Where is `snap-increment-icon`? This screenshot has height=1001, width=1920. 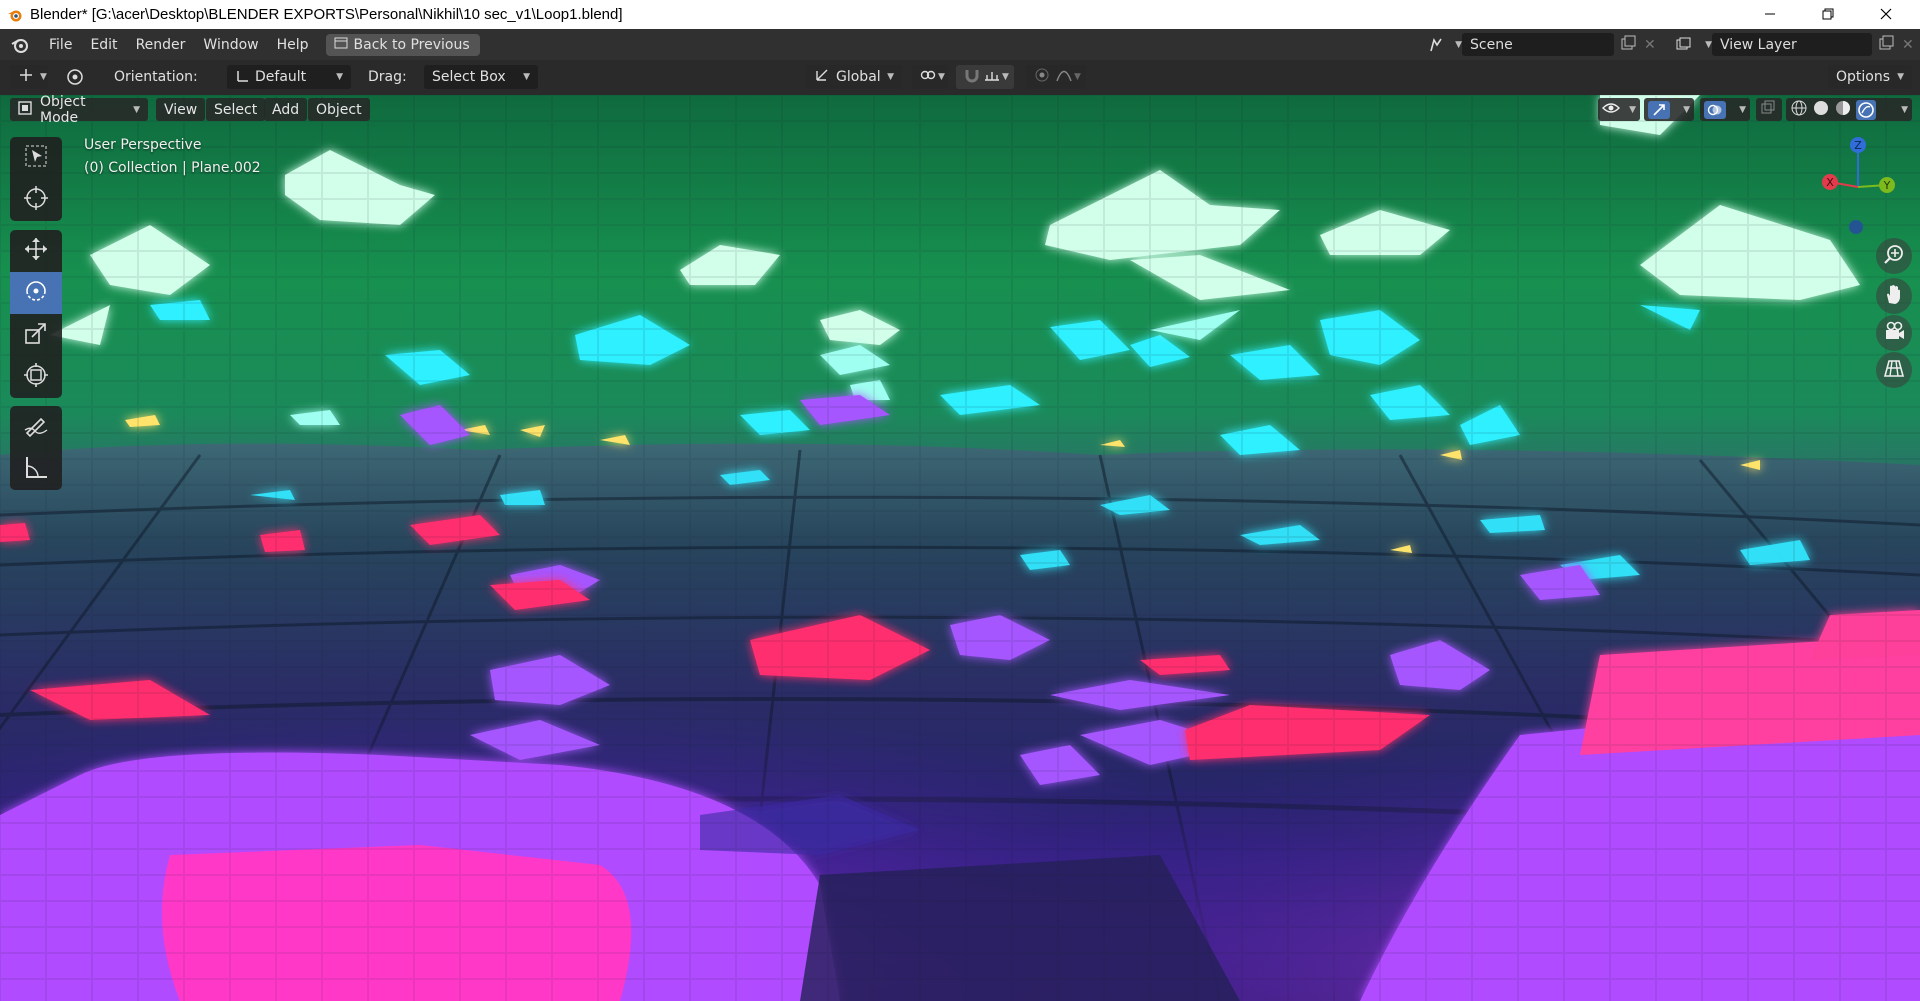 snap-increment-icon is located at coordinates (992, 77).